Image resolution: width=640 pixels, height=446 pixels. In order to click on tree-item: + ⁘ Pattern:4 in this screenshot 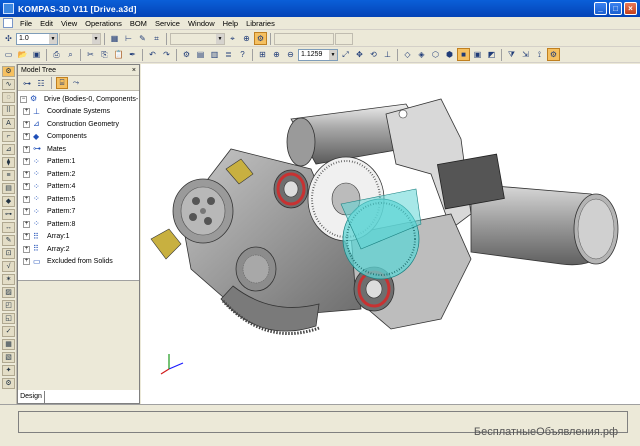, I will do `click(79, 187)`.